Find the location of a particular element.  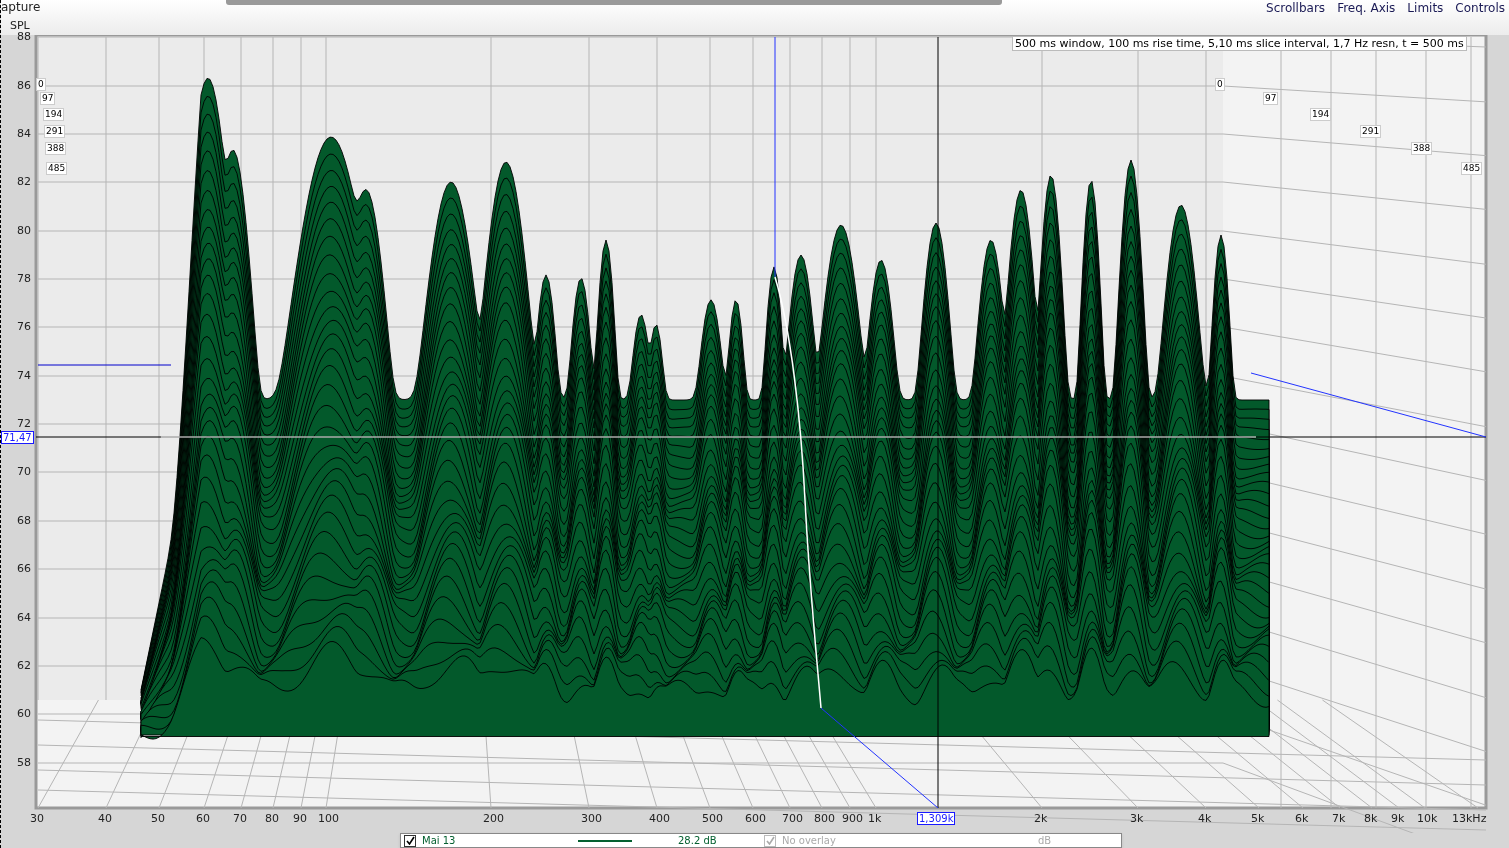

x-tick-label: 7k is located at coordinates (1339, 819).